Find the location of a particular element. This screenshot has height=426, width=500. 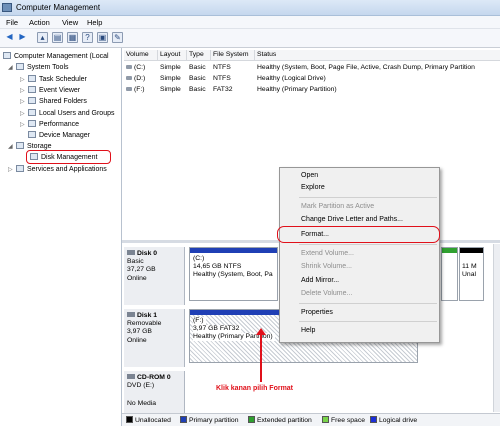

folder-icon is located at coordinates (32, 100).